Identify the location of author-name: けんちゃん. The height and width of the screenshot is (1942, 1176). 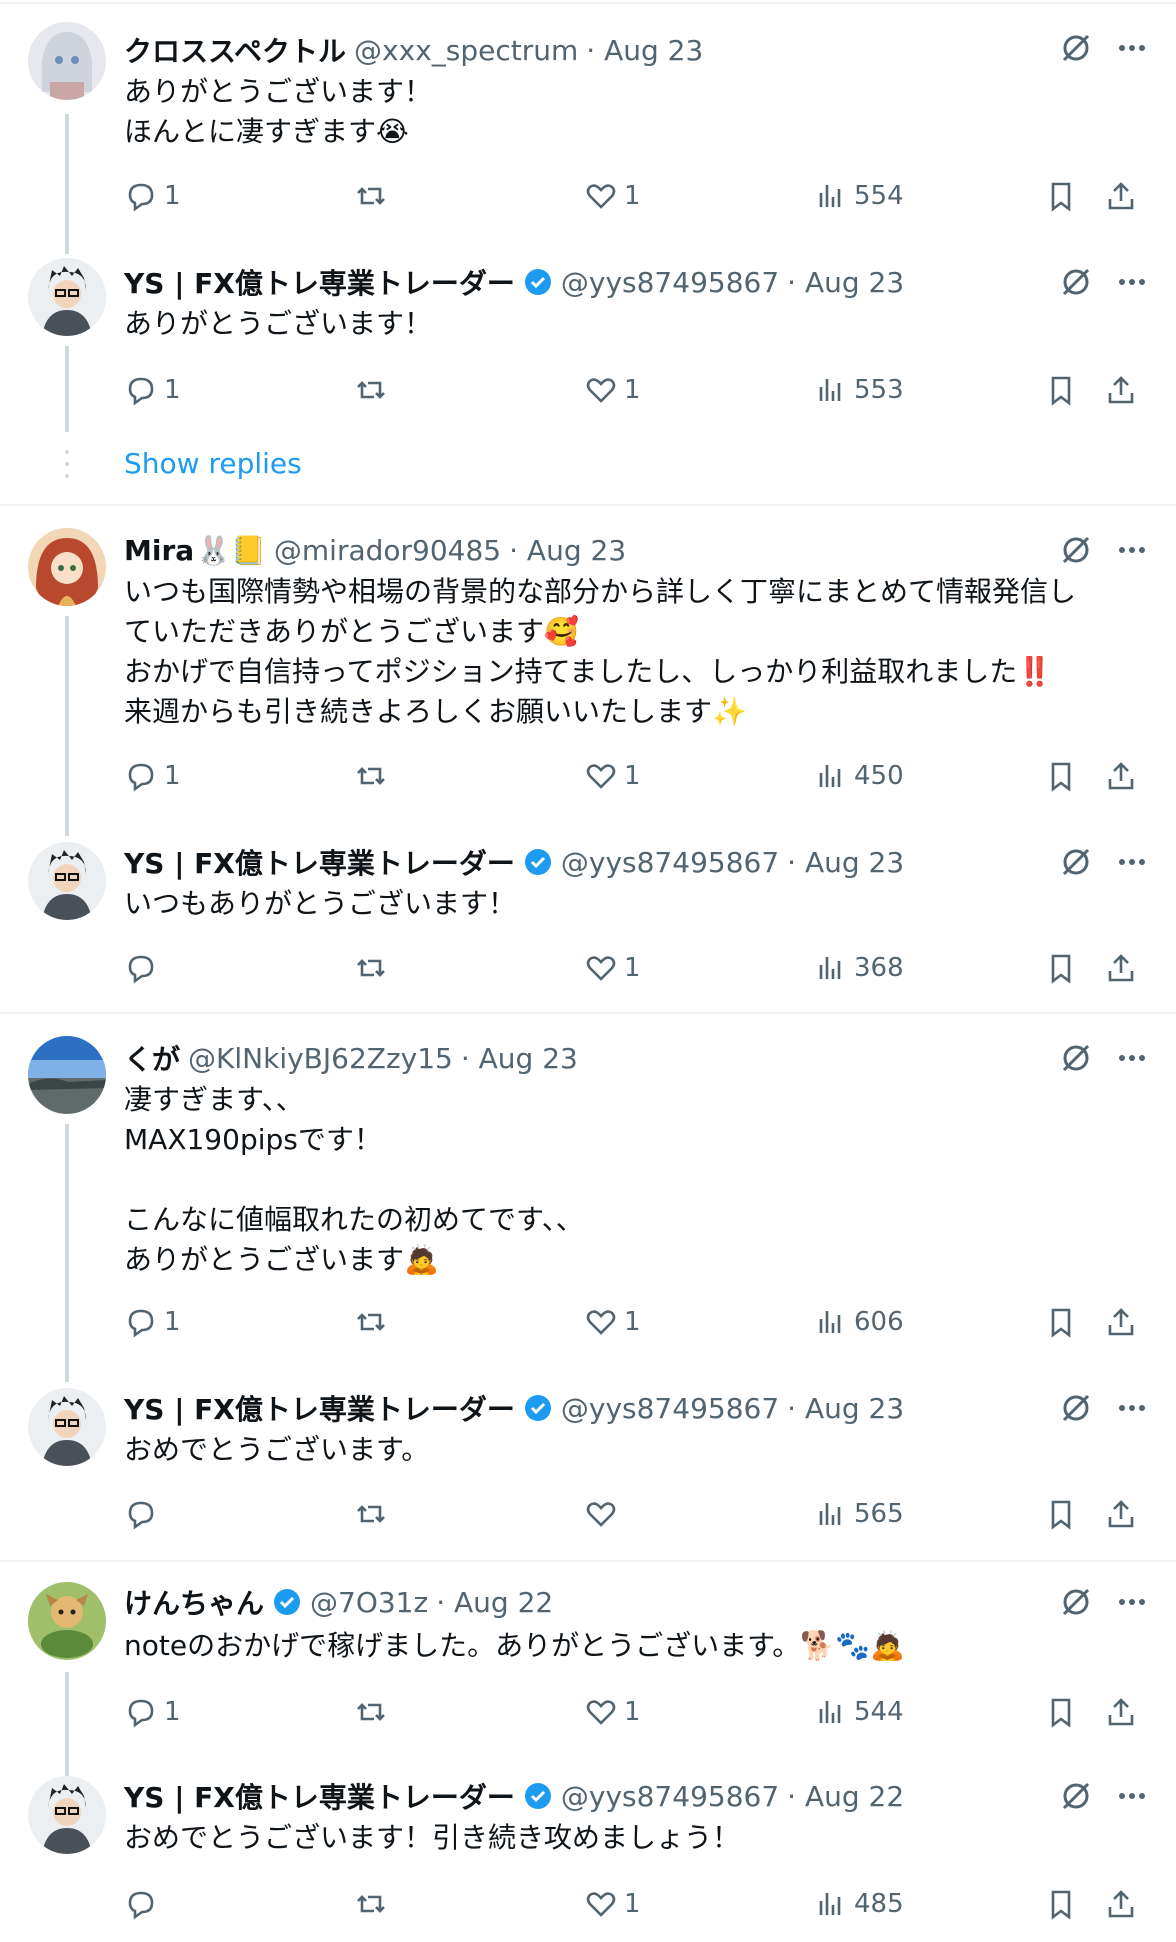
(194, 1602).